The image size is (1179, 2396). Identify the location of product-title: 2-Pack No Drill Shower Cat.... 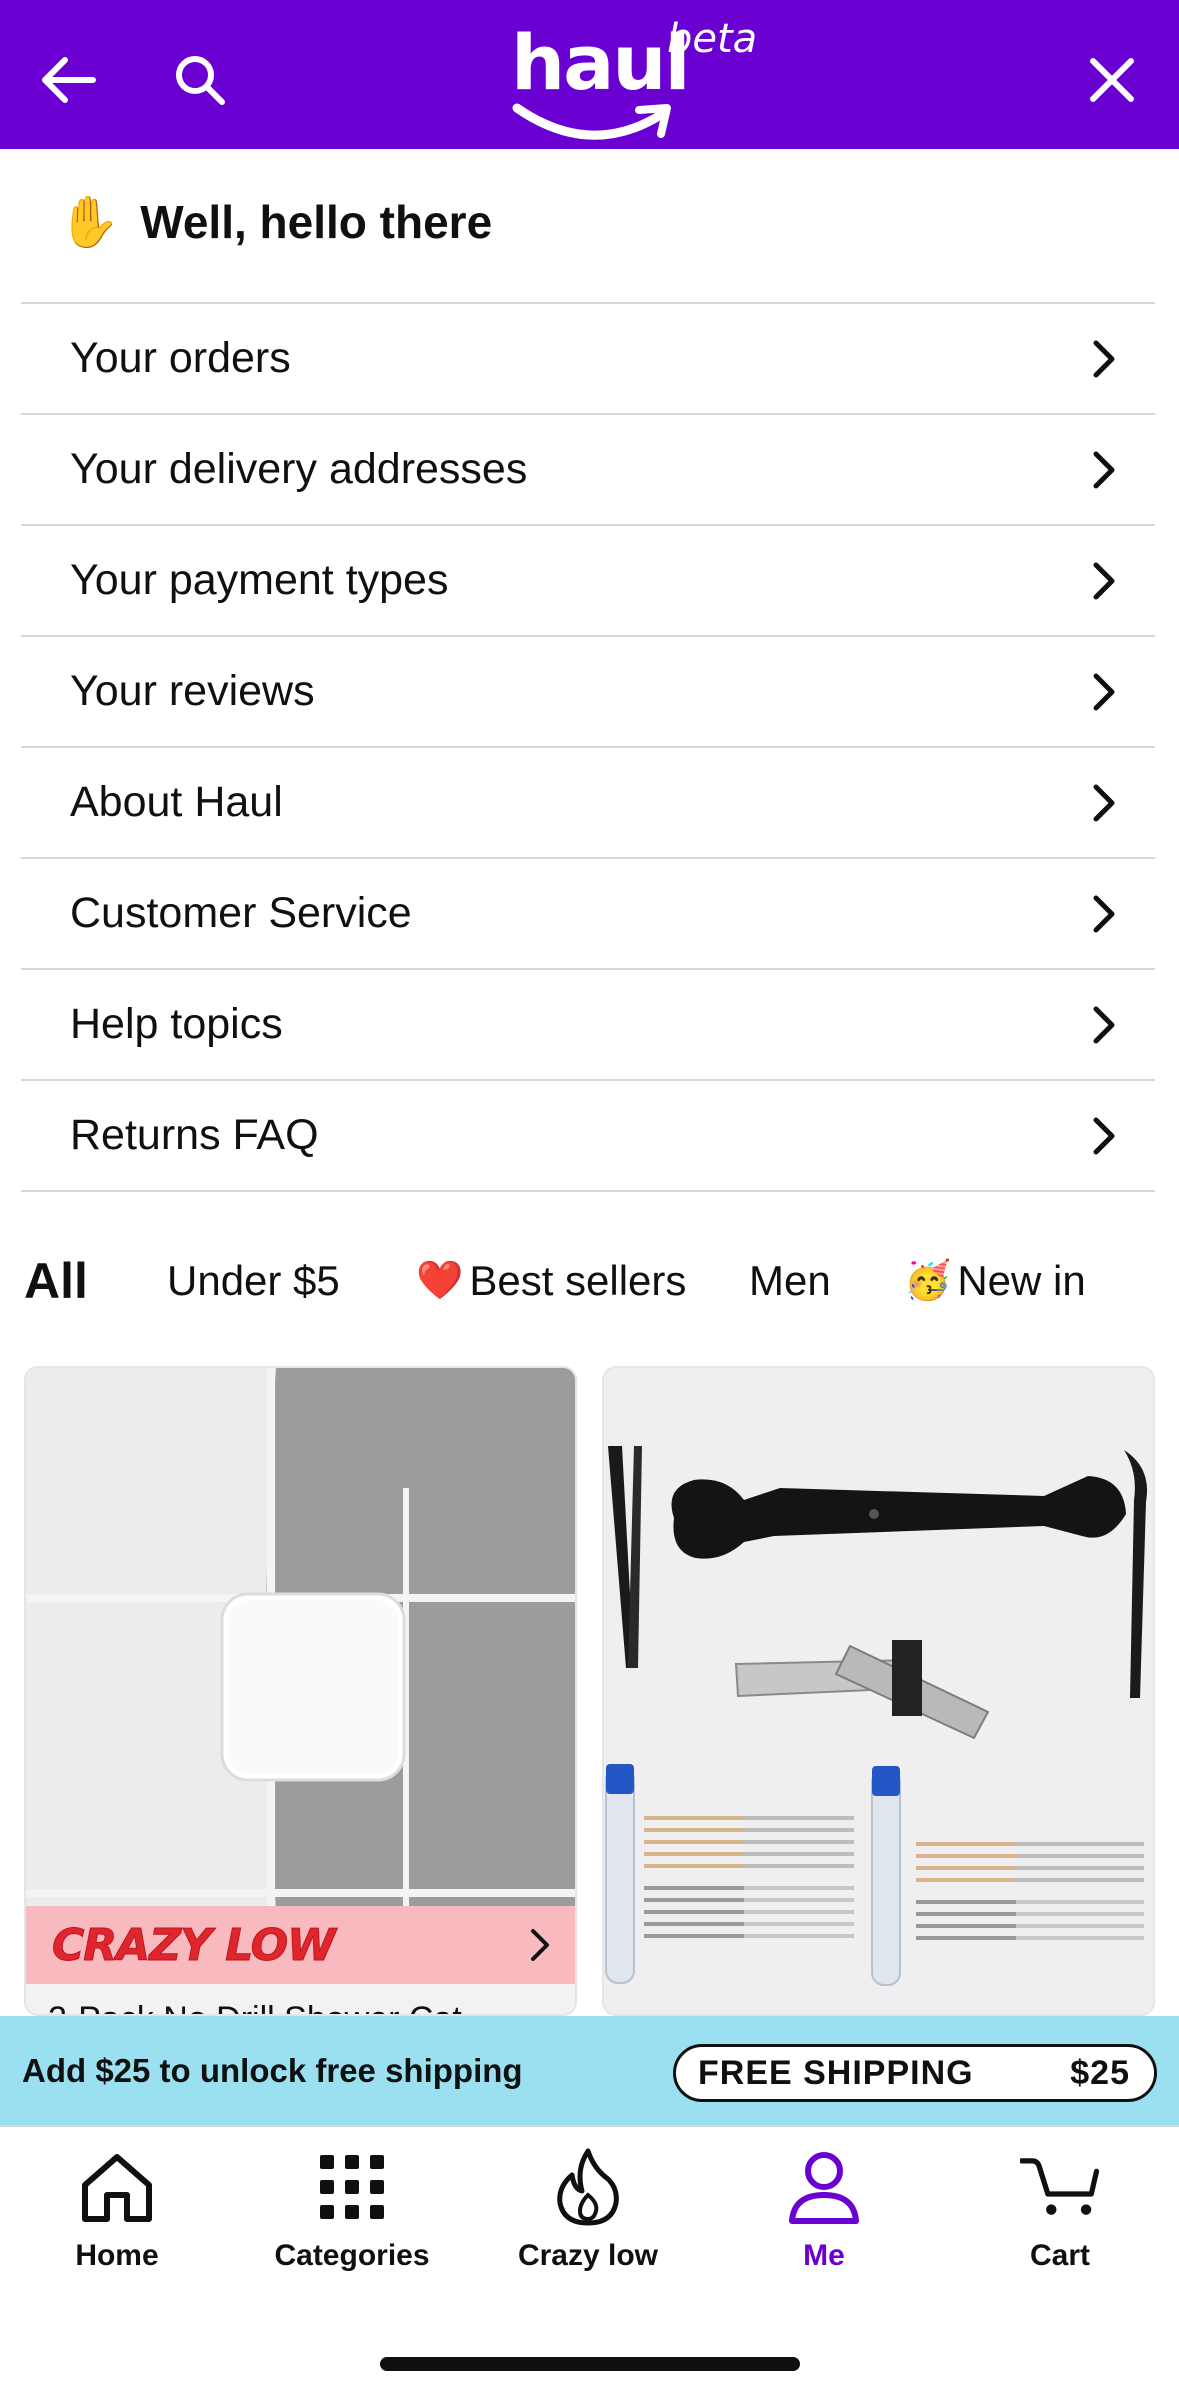
(269, 2007).